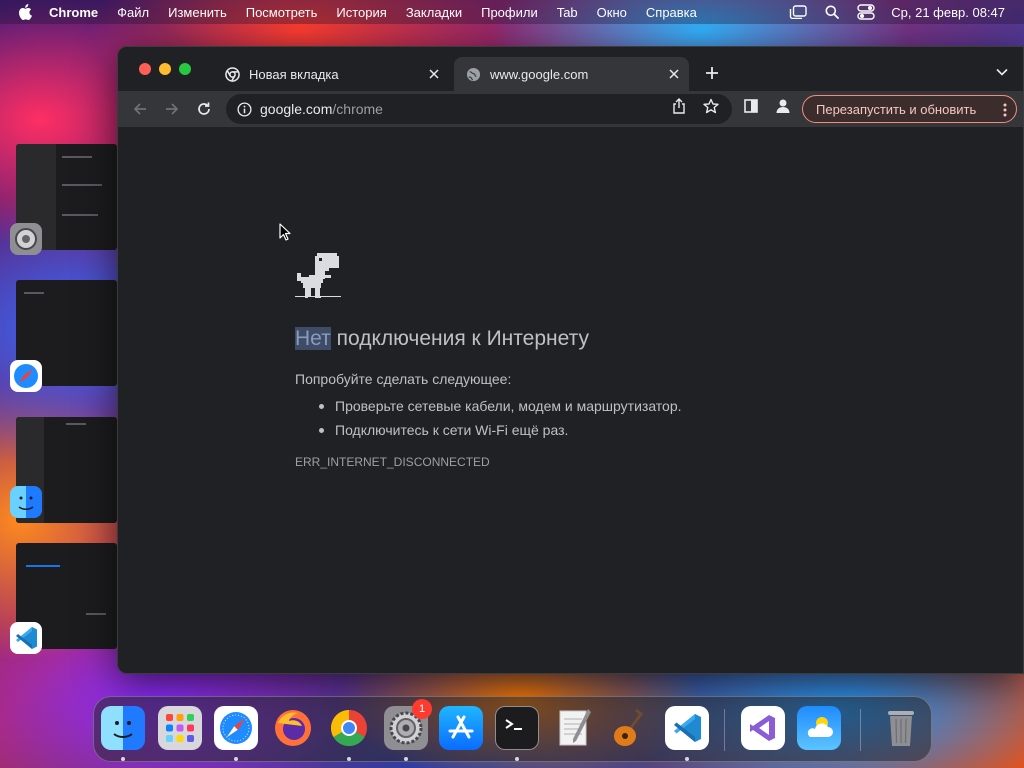 The height and width of the screenshot is (768, 1024). What do you see at coordinates (26, 239) in the screenshot?
I see `system-settings-stage-icon` at bounding box center [26, 239].